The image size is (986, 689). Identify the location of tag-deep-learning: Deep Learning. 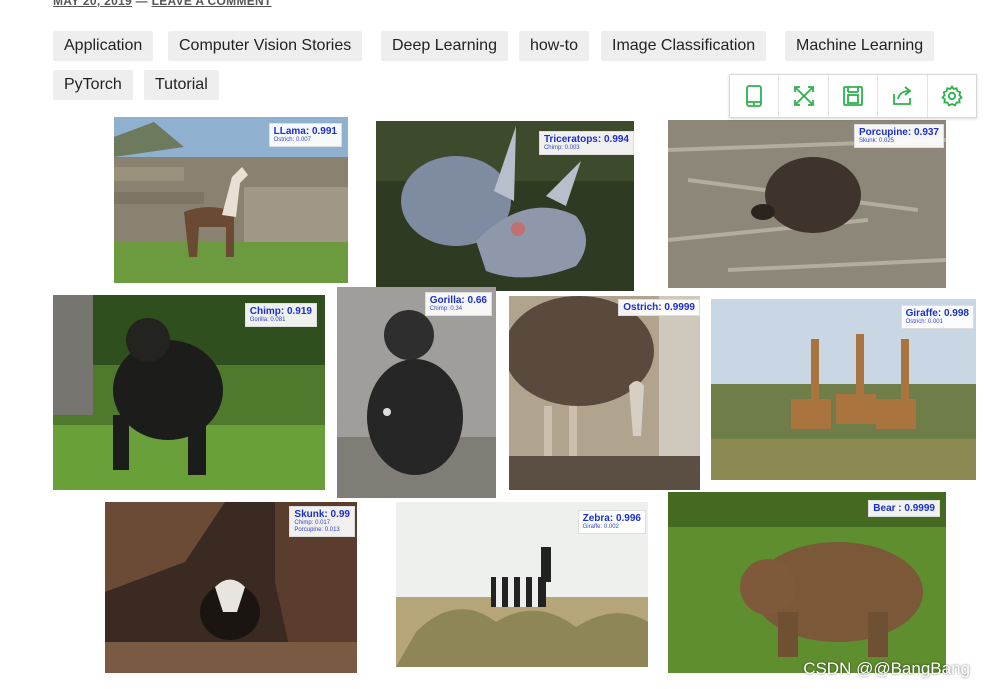
(444, 46).